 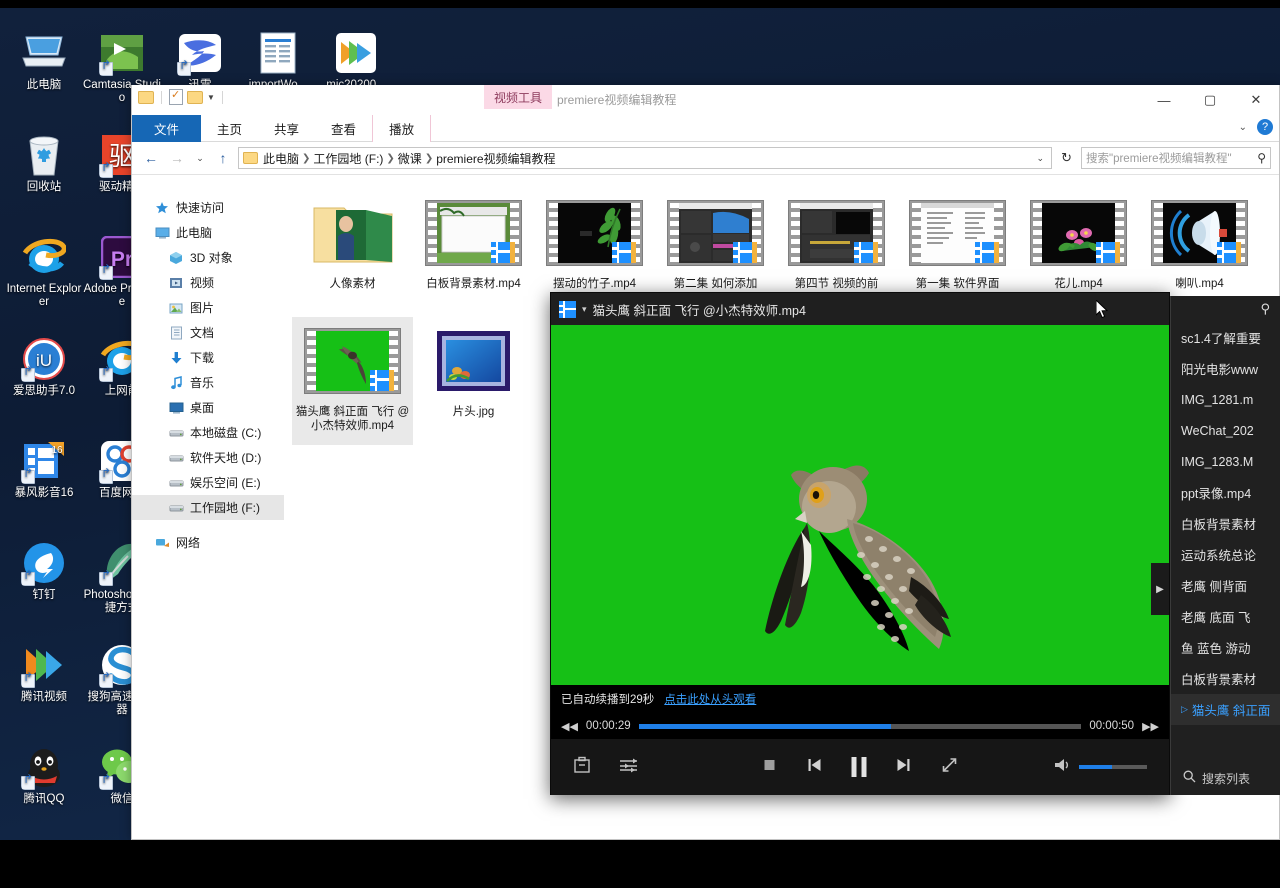 I want to click on refresh-icon: ↻, so click(x=1066, y=158).